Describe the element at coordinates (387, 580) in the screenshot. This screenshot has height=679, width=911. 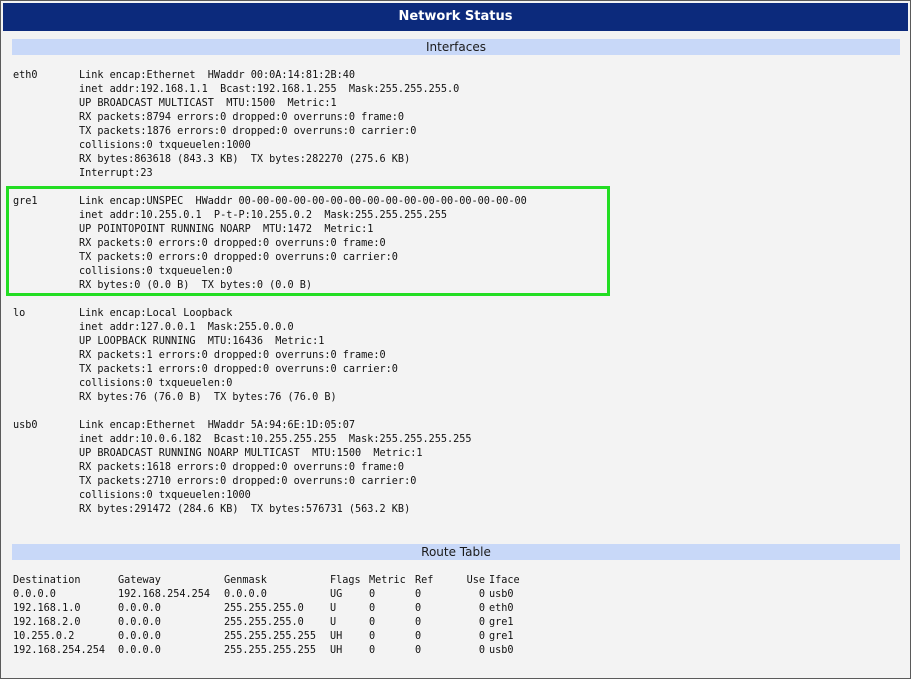
I see `col-metric: Metric` at that location.